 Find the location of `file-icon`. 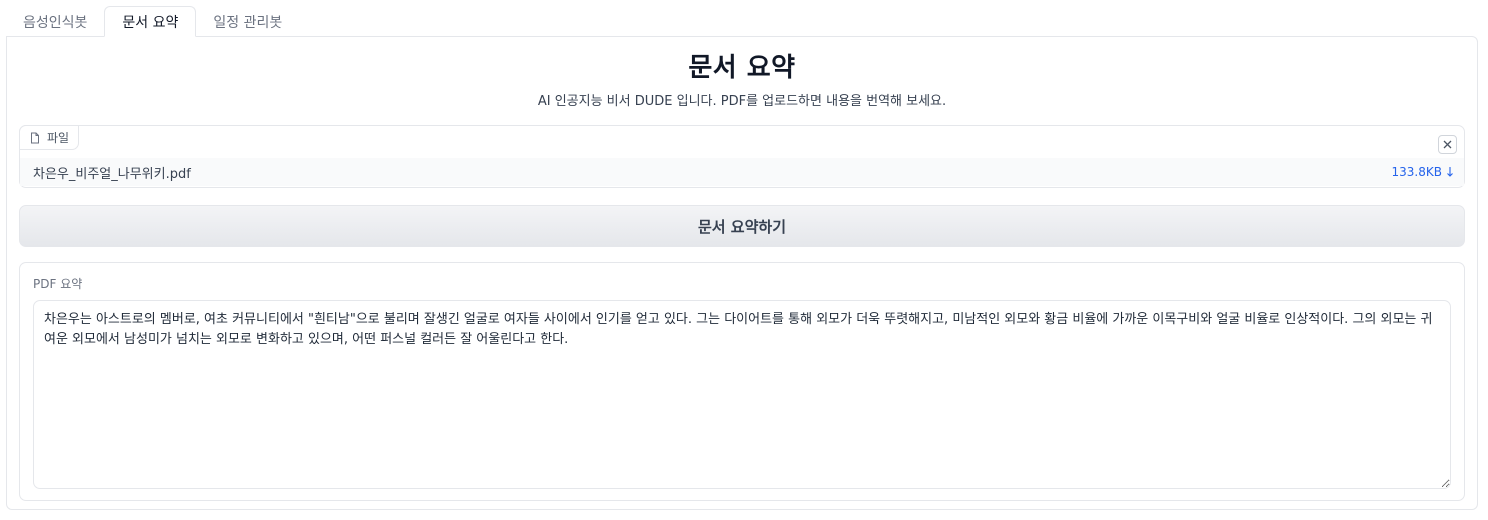

file-icon is located at coordinates (35, 137).